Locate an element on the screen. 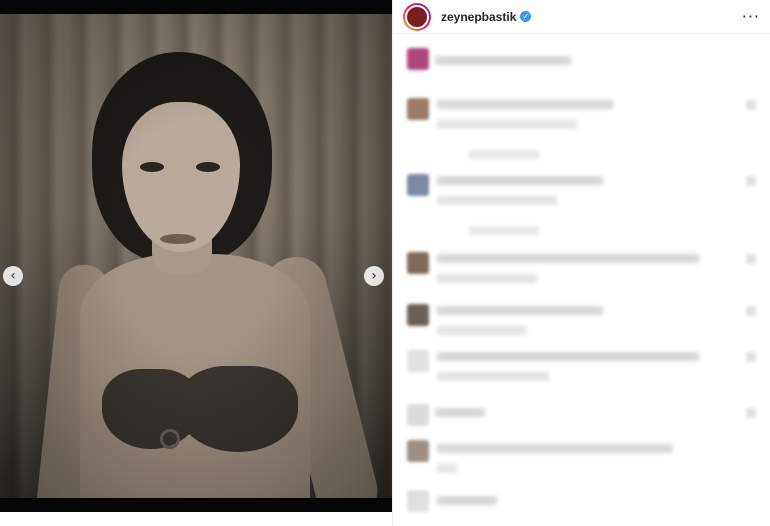 Image resolution: width=770 pixels, height=526 pixels. avatar is located at coordinates (417, 16).